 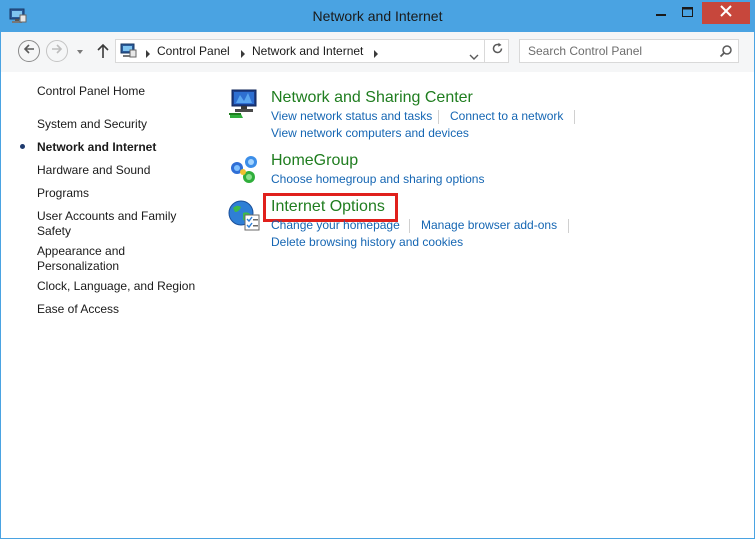 What do you see at coordinates (103, 51) in the screenshot?
I see `up-button` at bounding box center [103, 51].